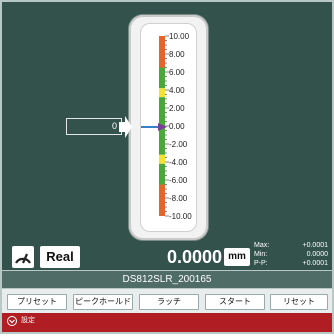 This screenshot has width=334, height=336. What do you see at coordinates (169, 302) in the screenshot?
I see `latch-button: ラッチ` at bounding box center [169, 302].